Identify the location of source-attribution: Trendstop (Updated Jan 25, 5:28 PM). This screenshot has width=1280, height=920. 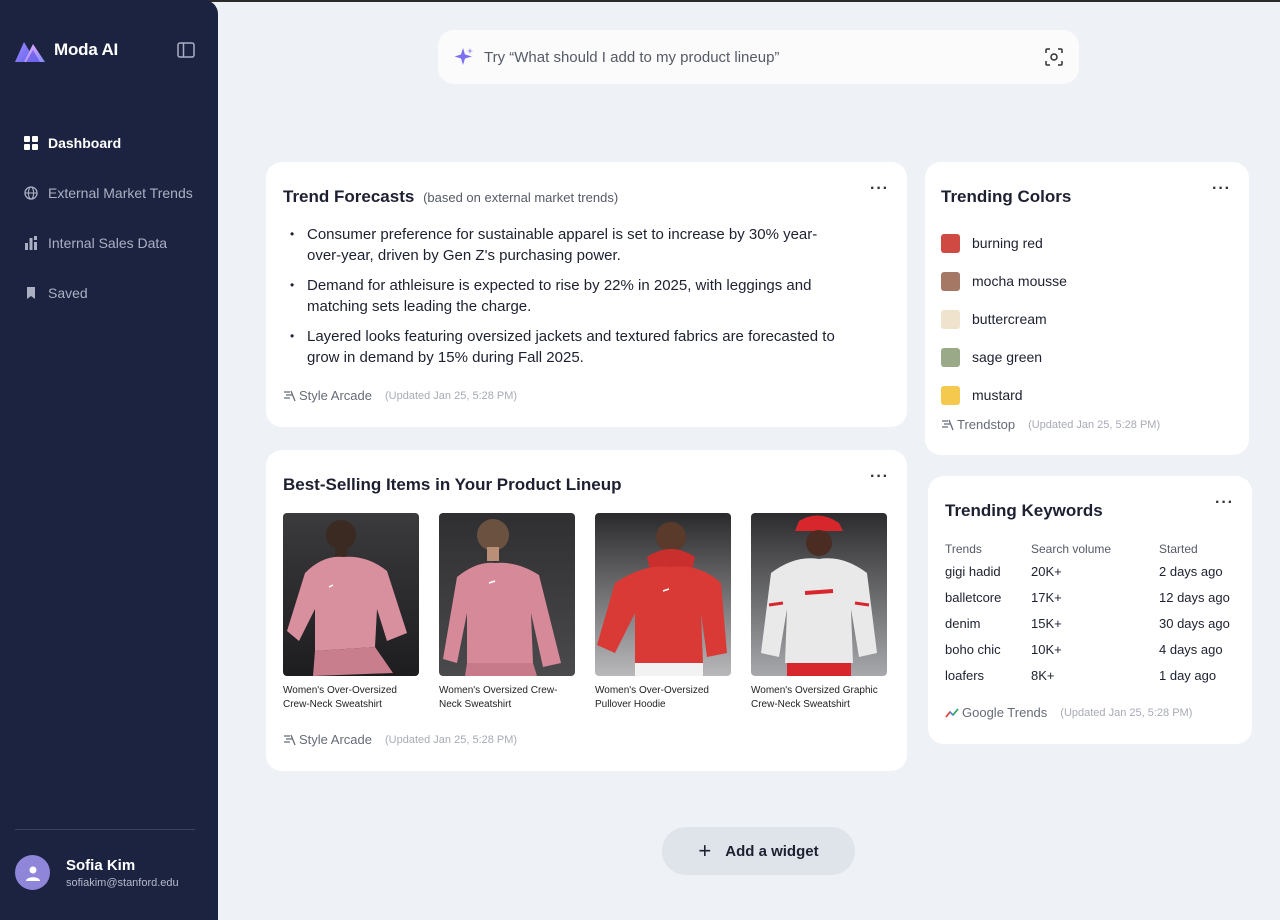
(1050, 424).